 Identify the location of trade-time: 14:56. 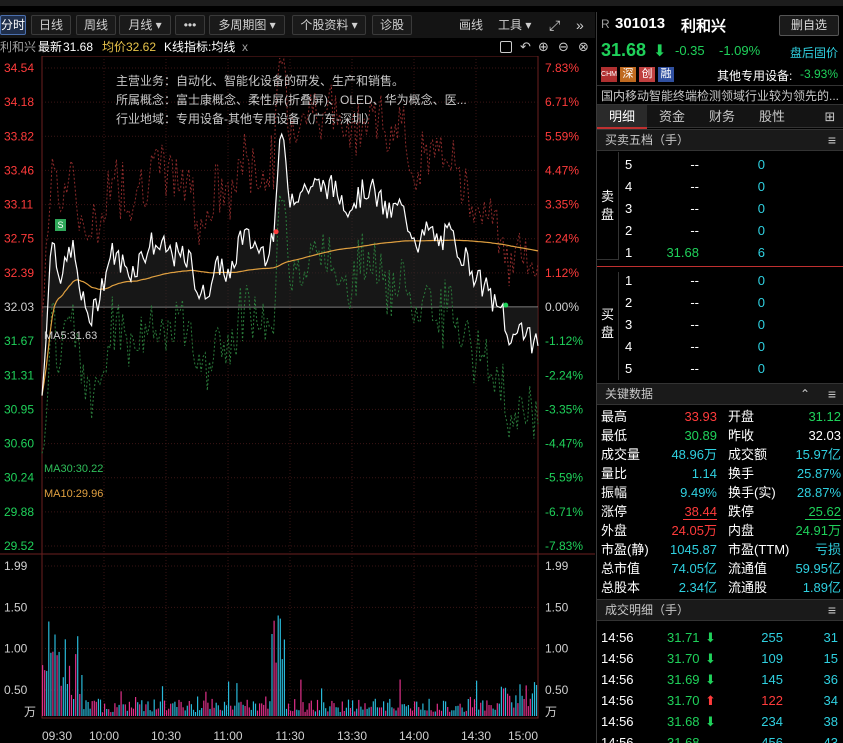
(617, 739).